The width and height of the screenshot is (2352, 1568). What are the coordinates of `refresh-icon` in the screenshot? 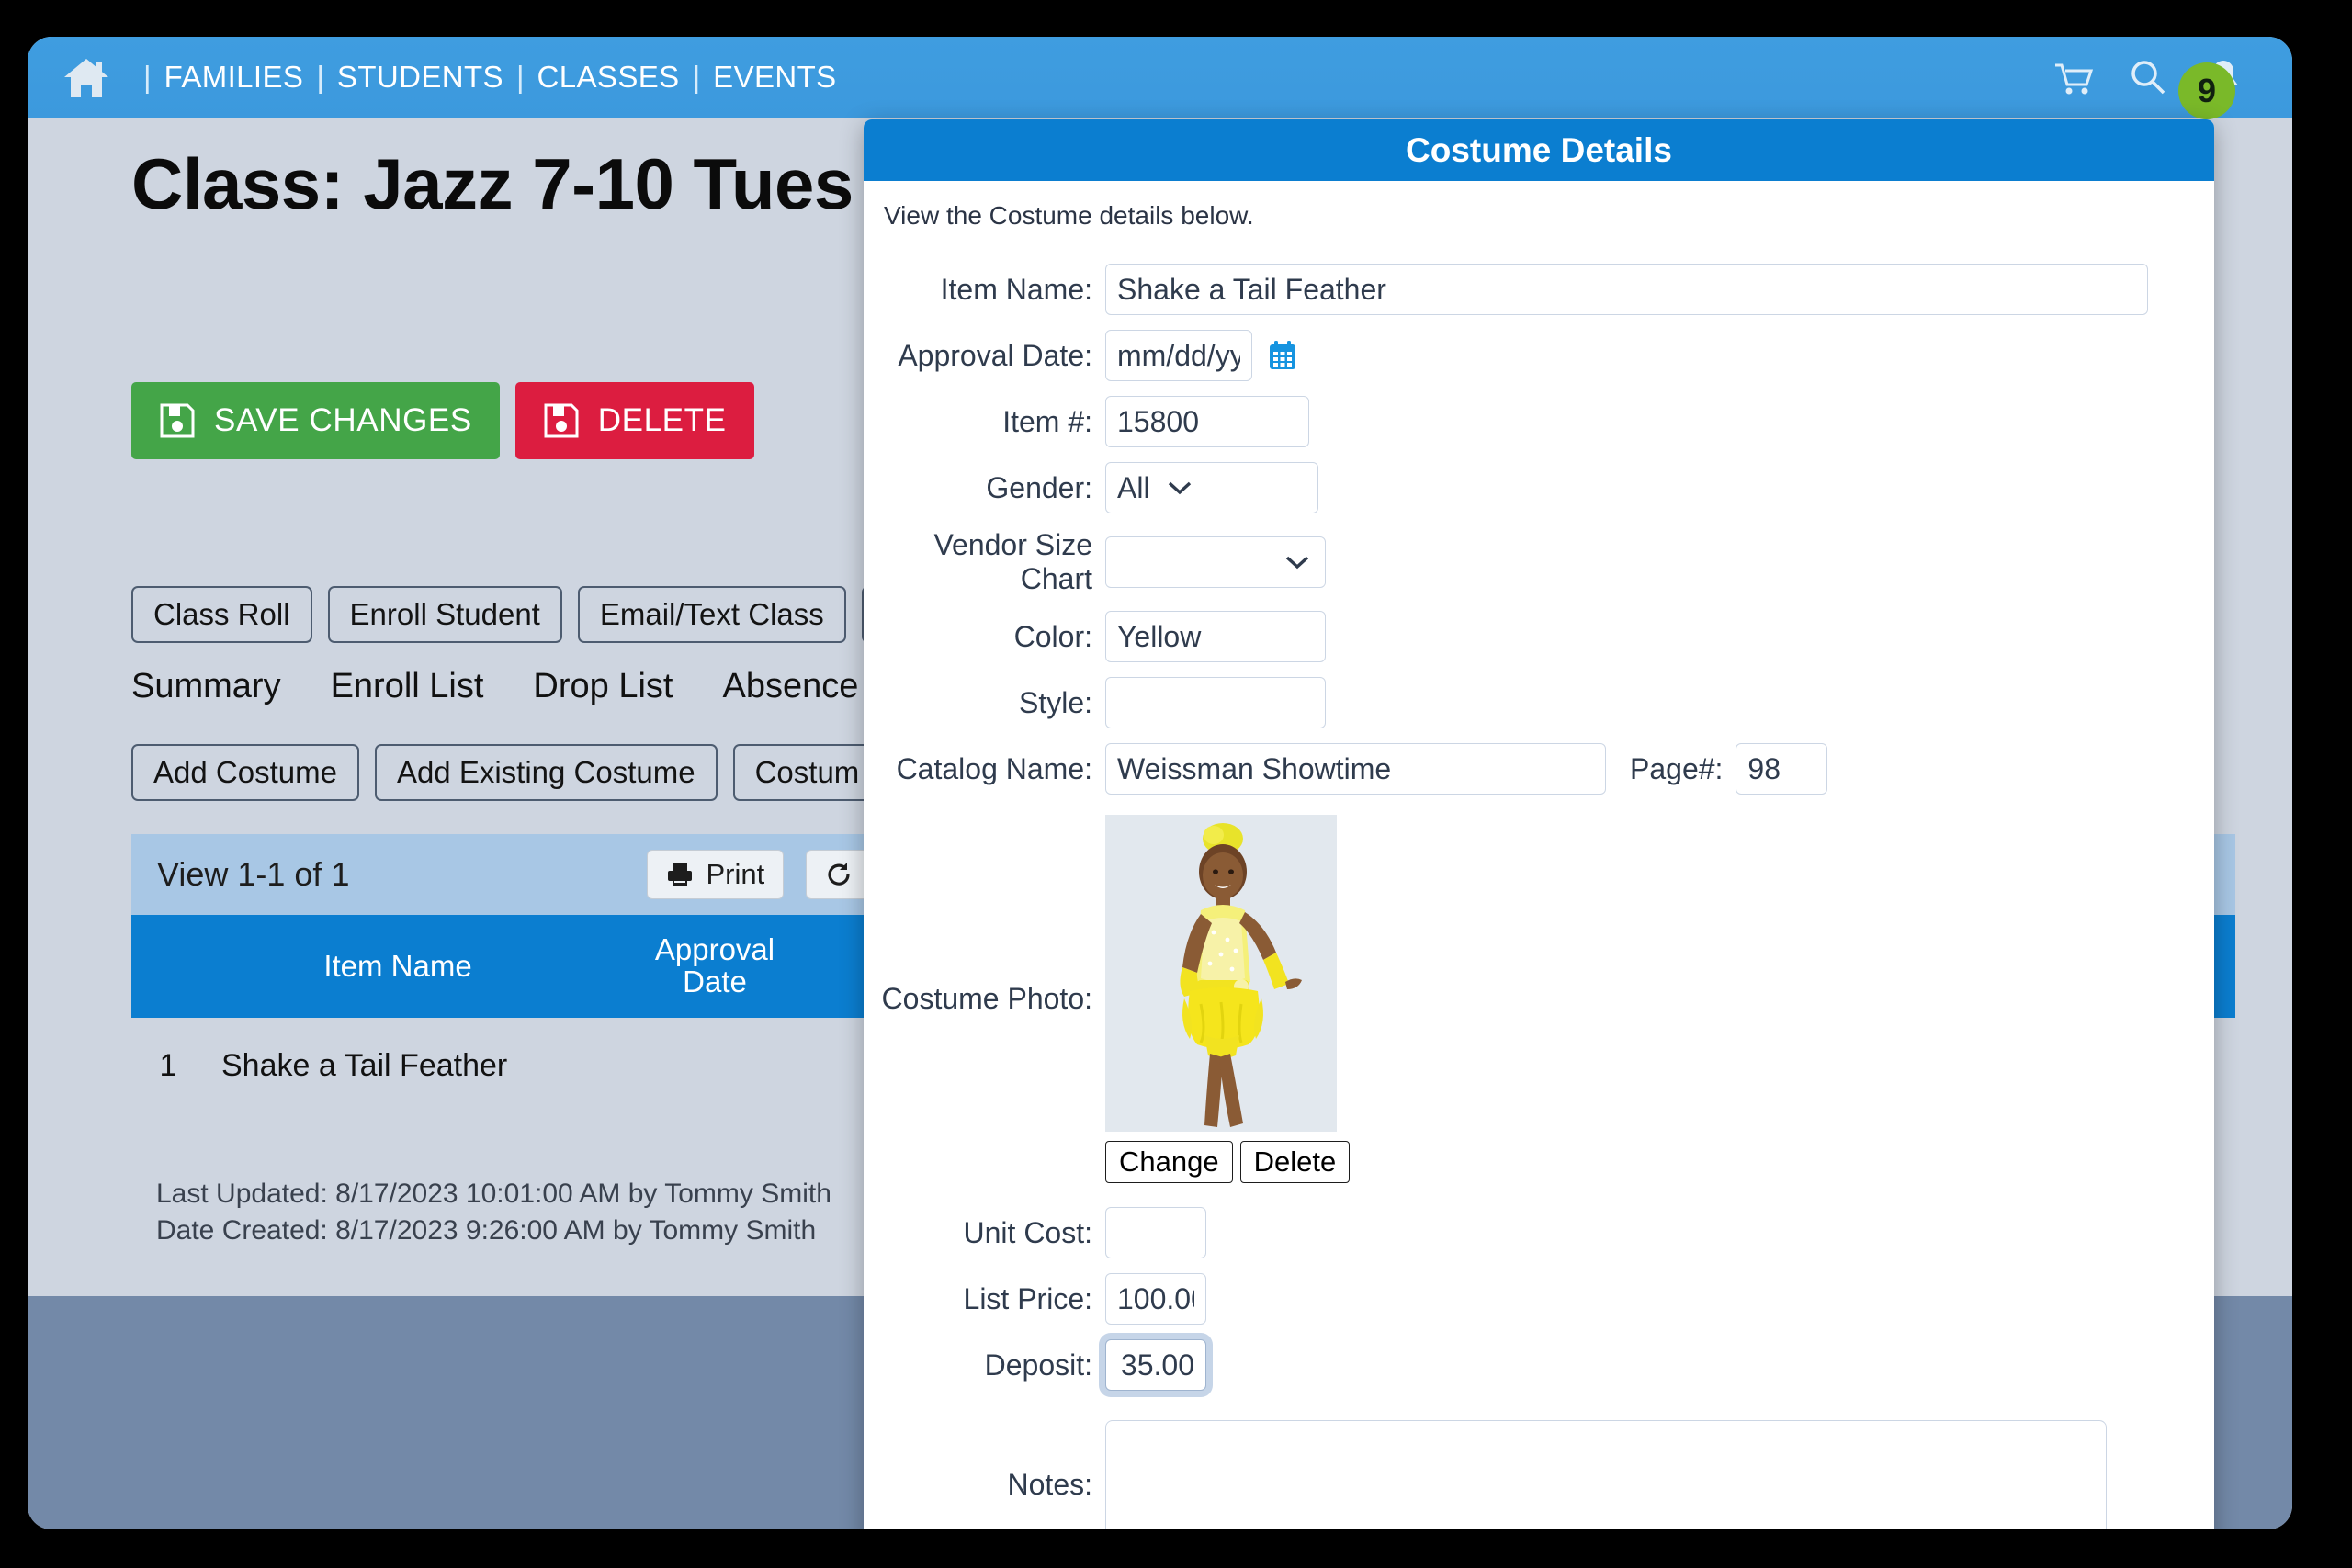 It's located at (839, 875).